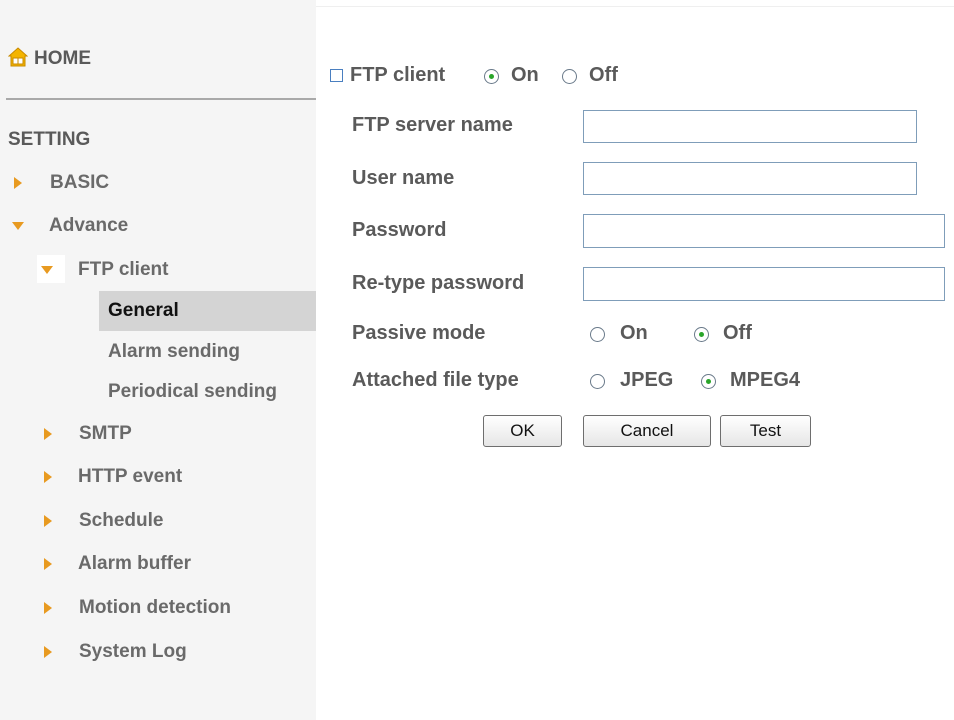  What do you see at coordinates (647, 431) in the screenshot?
I see `cancel-button: Cancel` at bounding box center [647, 431].